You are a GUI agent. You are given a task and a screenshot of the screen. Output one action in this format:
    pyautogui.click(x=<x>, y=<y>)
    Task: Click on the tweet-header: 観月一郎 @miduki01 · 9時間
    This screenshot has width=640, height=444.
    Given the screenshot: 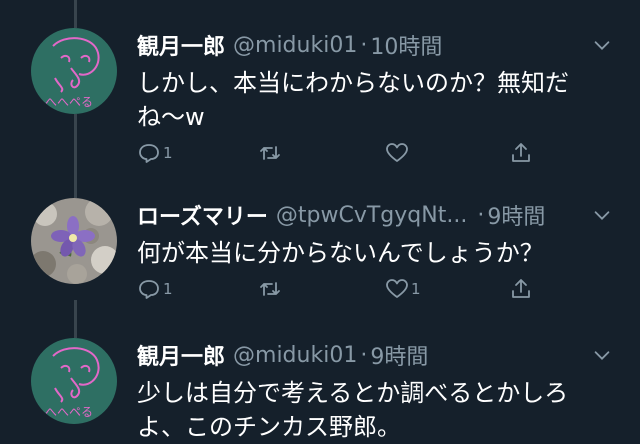 What is the action you would take?
    pyautogui.click(x=282, y=355)
    